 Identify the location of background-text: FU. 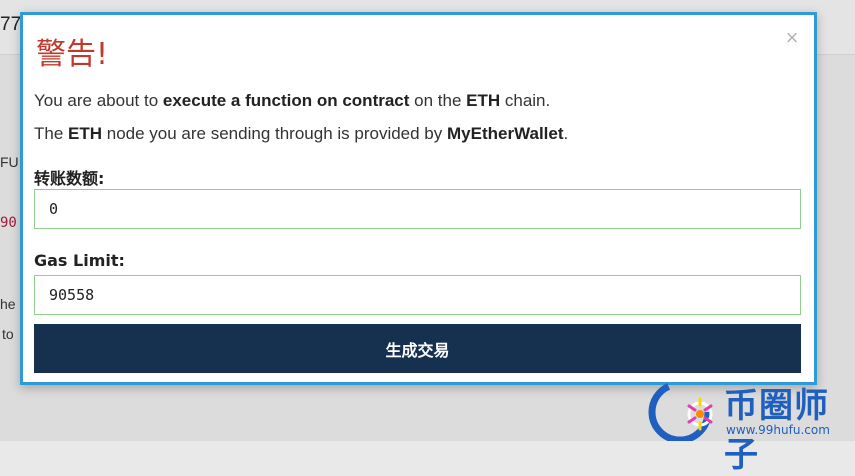
(9, 162).